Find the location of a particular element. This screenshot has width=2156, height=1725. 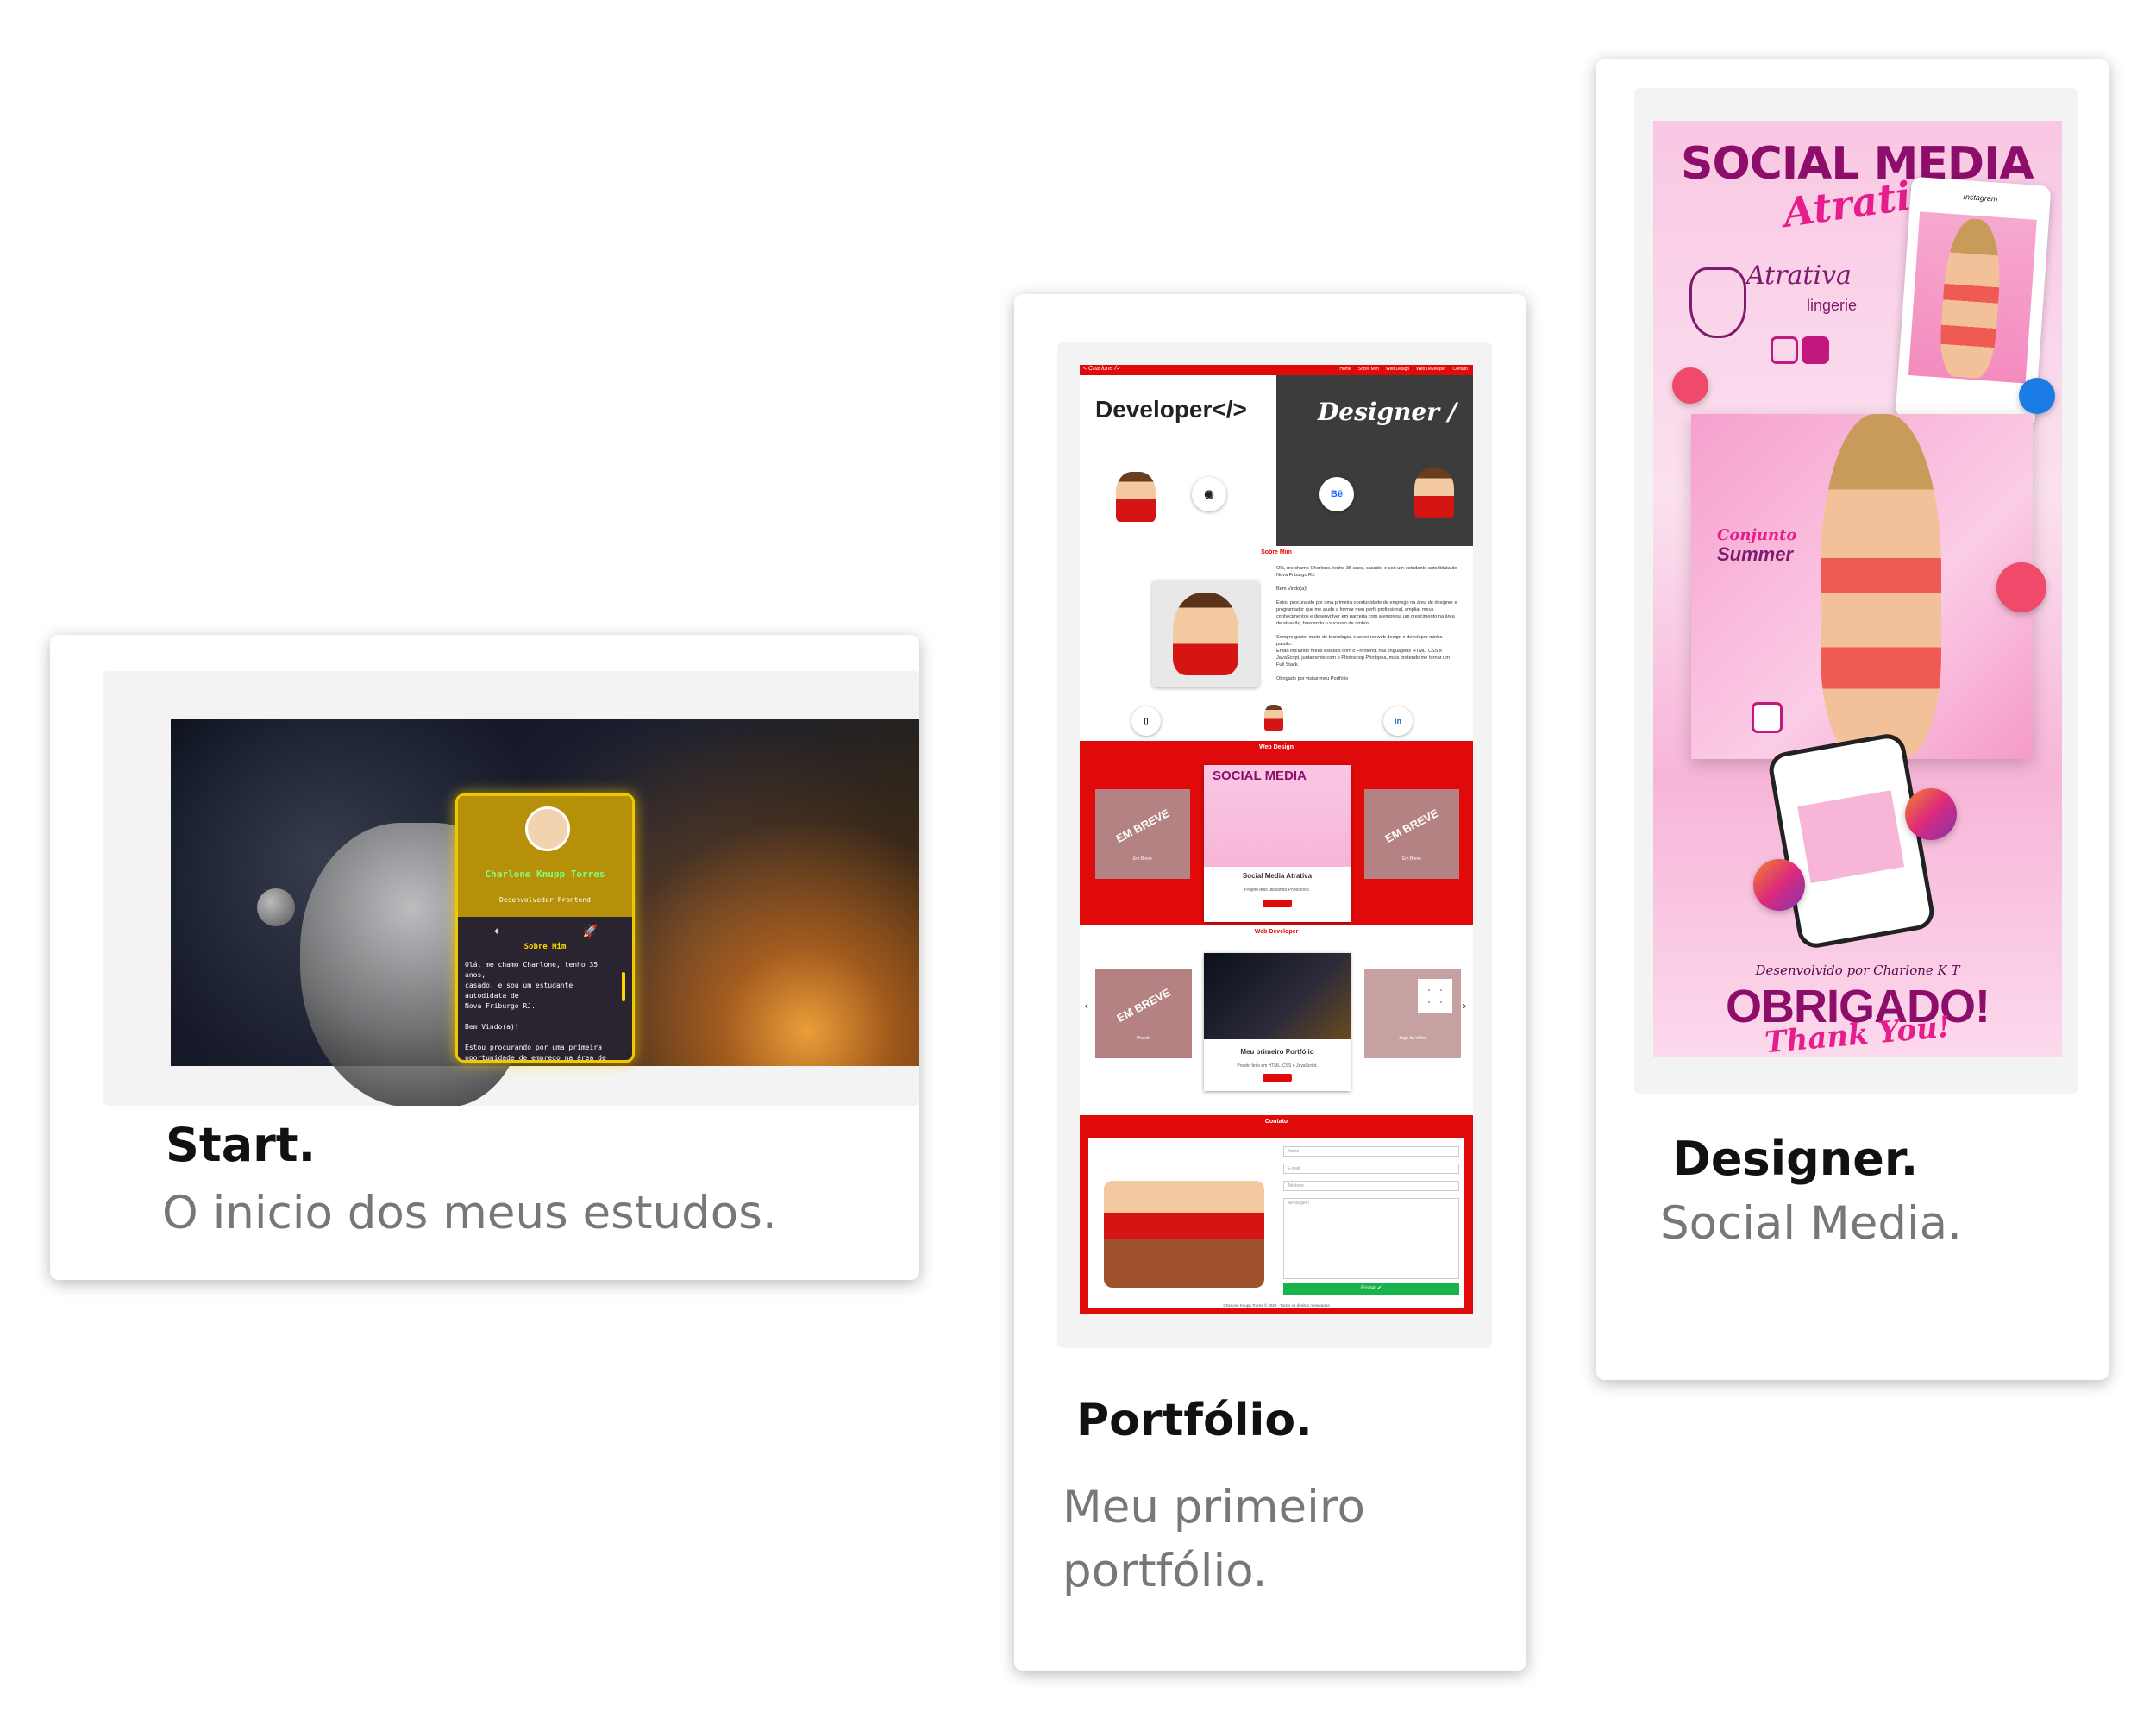

phone-icon: ▯ is located at coordinates (1146, 721).